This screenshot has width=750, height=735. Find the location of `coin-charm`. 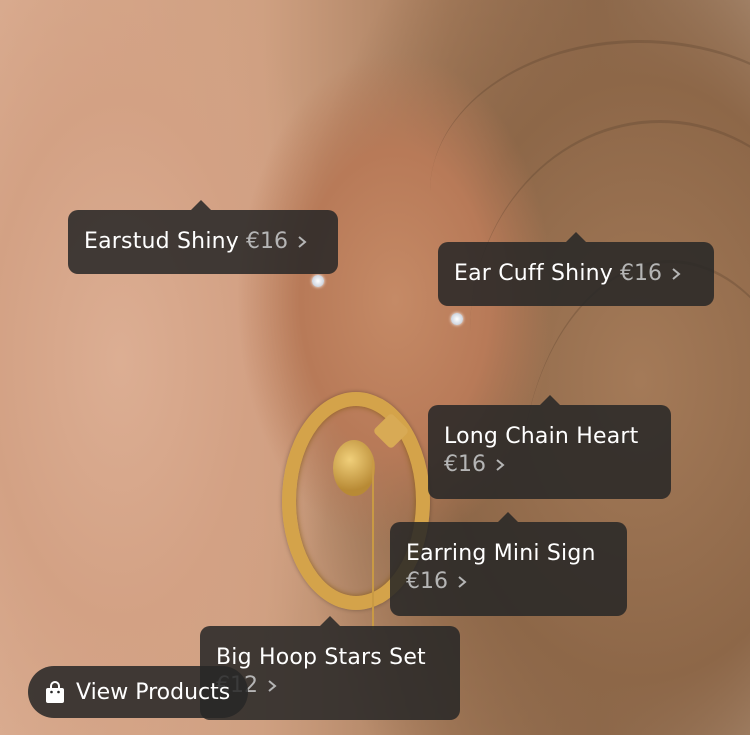

coin-charm is located at coordinates (354, 468).